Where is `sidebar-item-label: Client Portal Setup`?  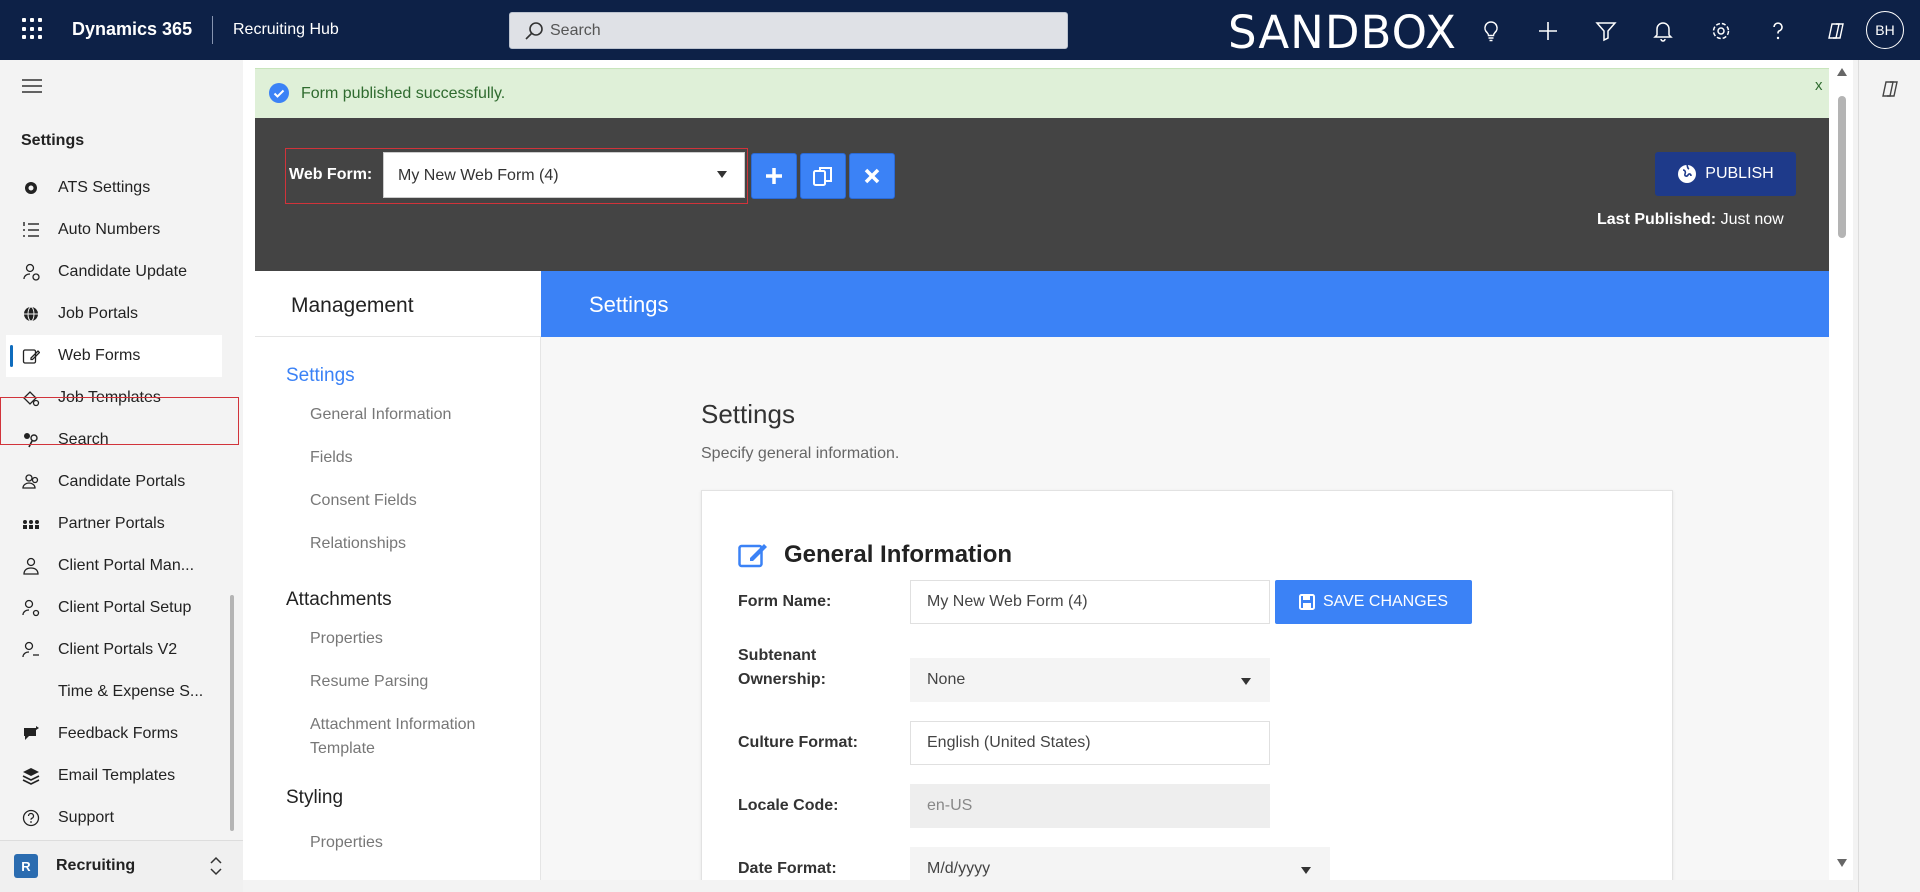 sidebar-item-label: Client Portal Setup is located at coordinates (125, 607).